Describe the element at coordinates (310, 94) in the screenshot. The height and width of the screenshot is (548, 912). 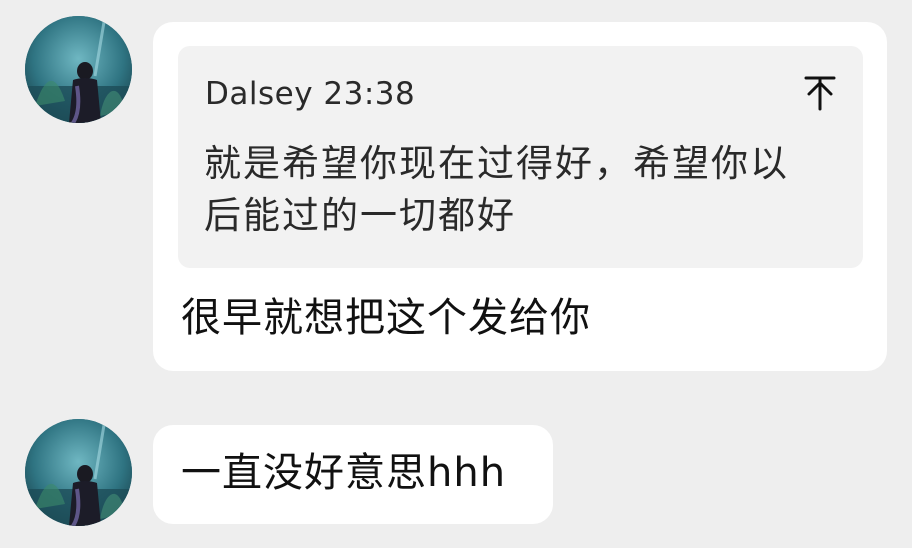
I see `quote-header: Dalsey 23:38` at that location.